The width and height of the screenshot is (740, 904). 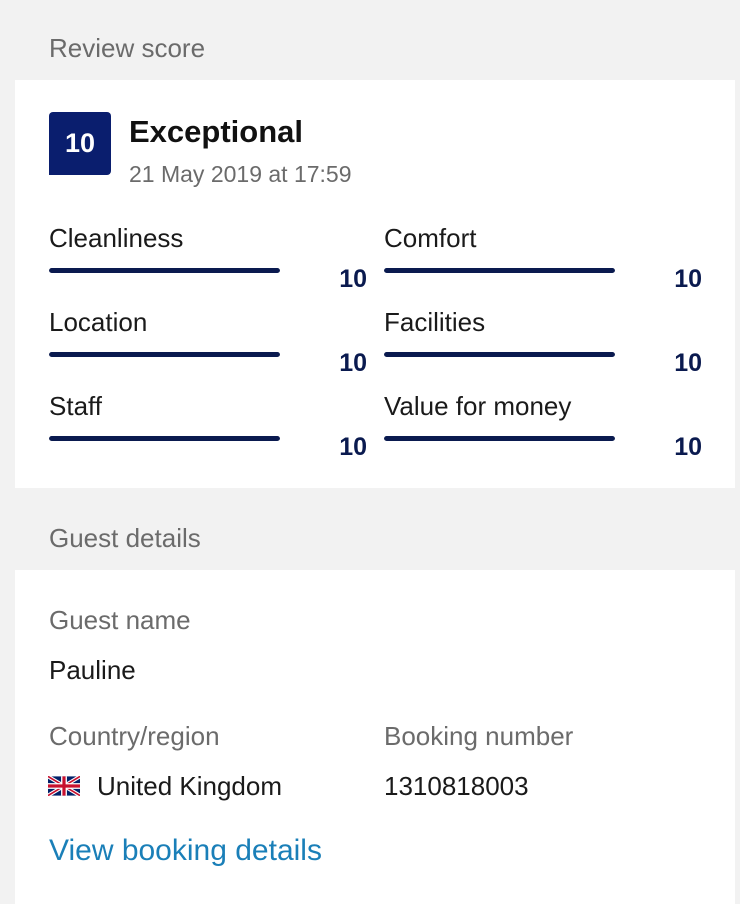 What do you see at coordinates (240, 174) in the screenshot?
I see `review-date: 21 May 2019 at 17:59` at bounding box center [240, 174].